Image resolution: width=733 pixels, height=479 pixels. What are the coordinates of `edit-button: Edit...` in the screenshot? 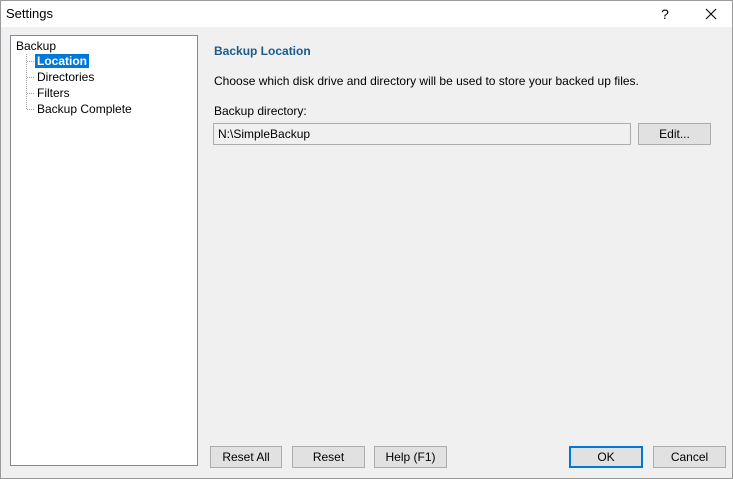 It's located at (674, 134).